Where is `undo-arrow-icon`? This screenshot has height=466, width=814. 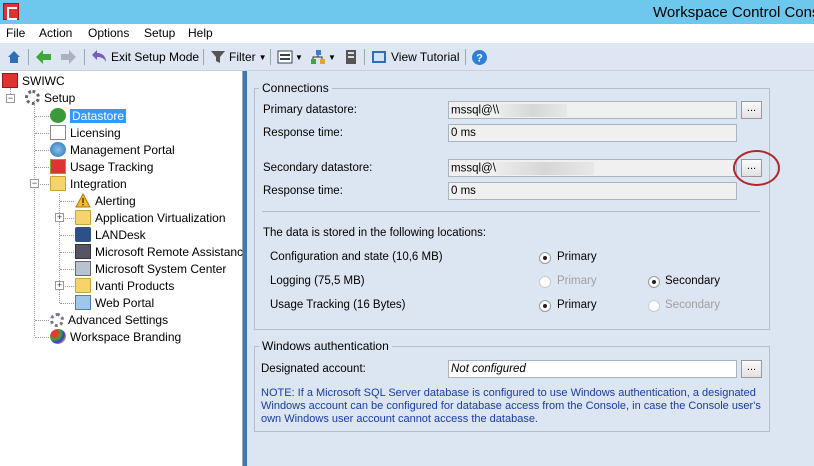 undo-arrow-icon is located at coordinates (99, 56).